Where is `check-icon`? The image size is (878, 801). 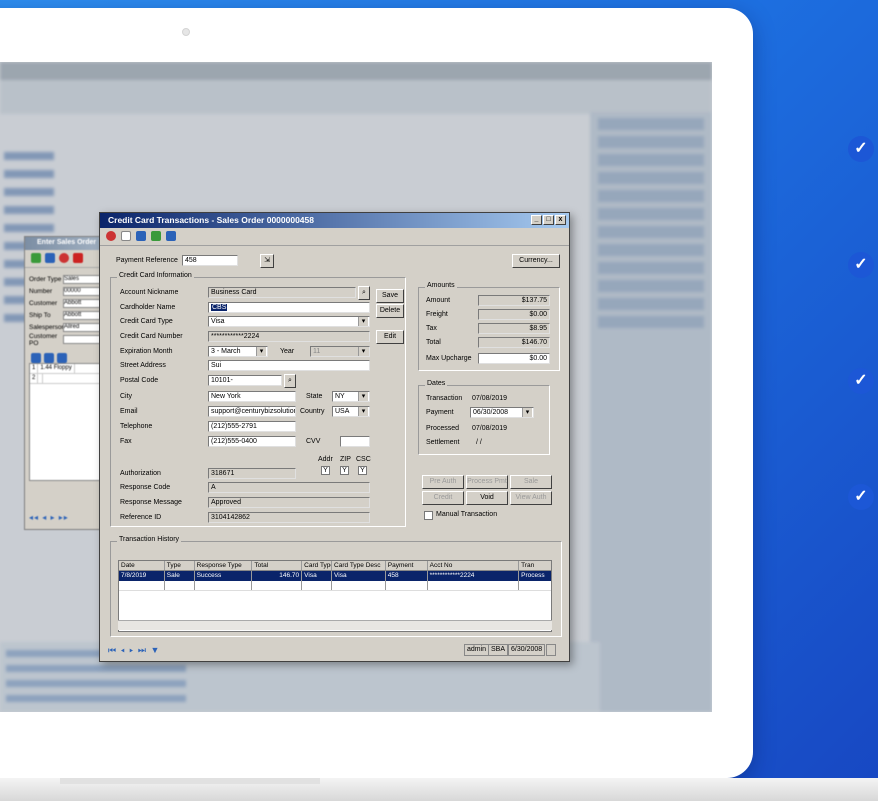 check-icon is located at coordinates (36, 258).